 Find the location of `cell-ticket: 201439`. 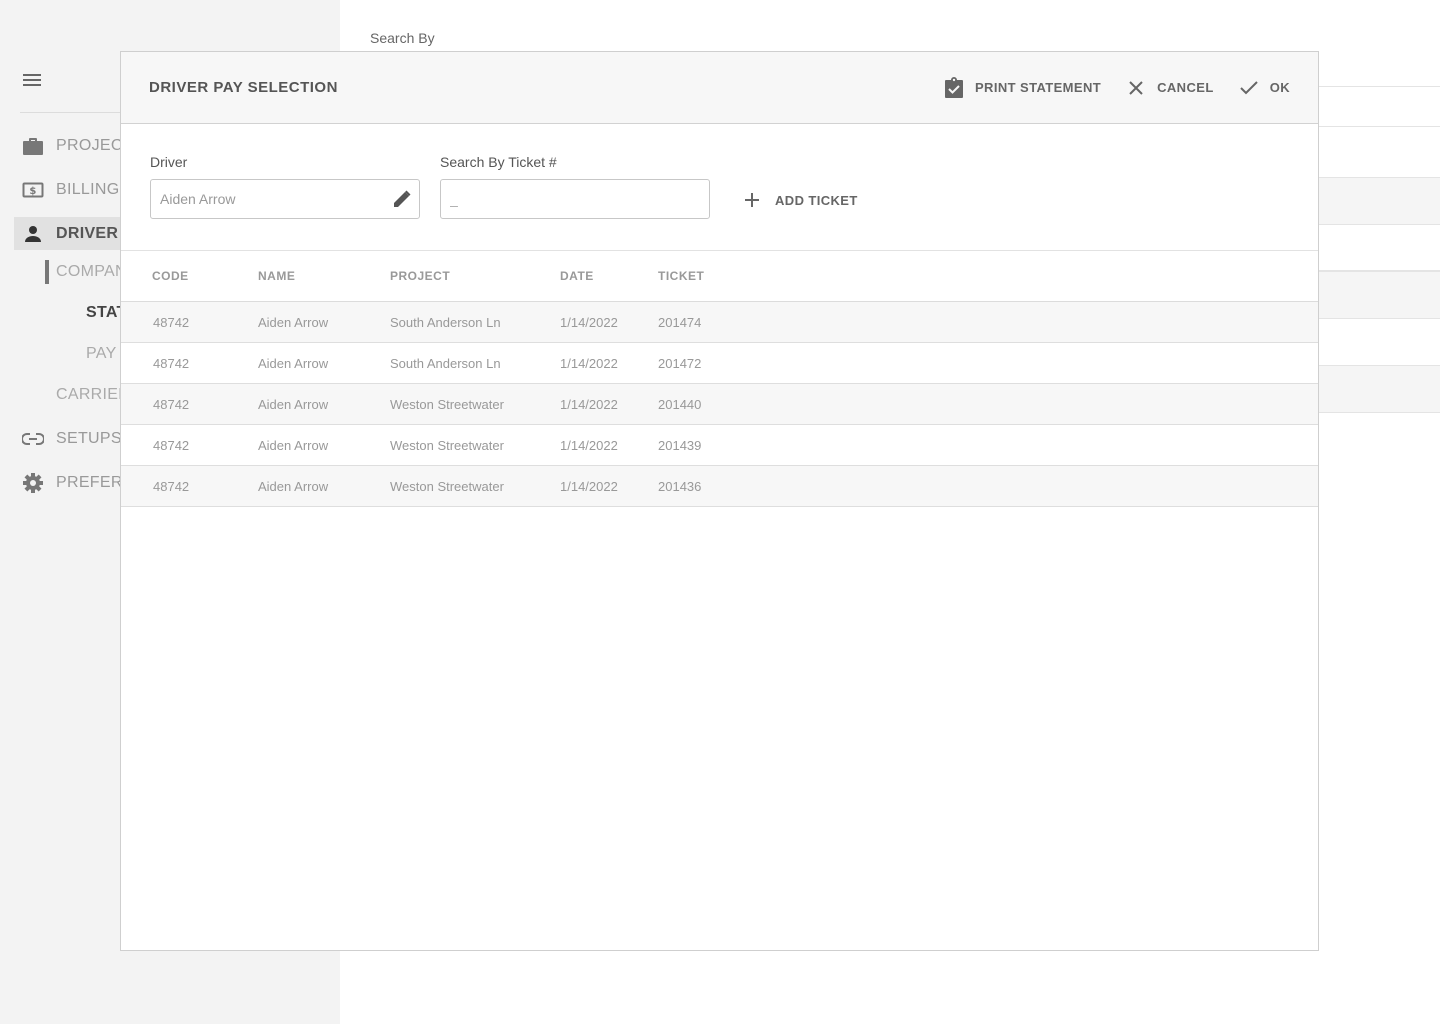

cell-ticket: 201439 is located at coordinates (680, 445).